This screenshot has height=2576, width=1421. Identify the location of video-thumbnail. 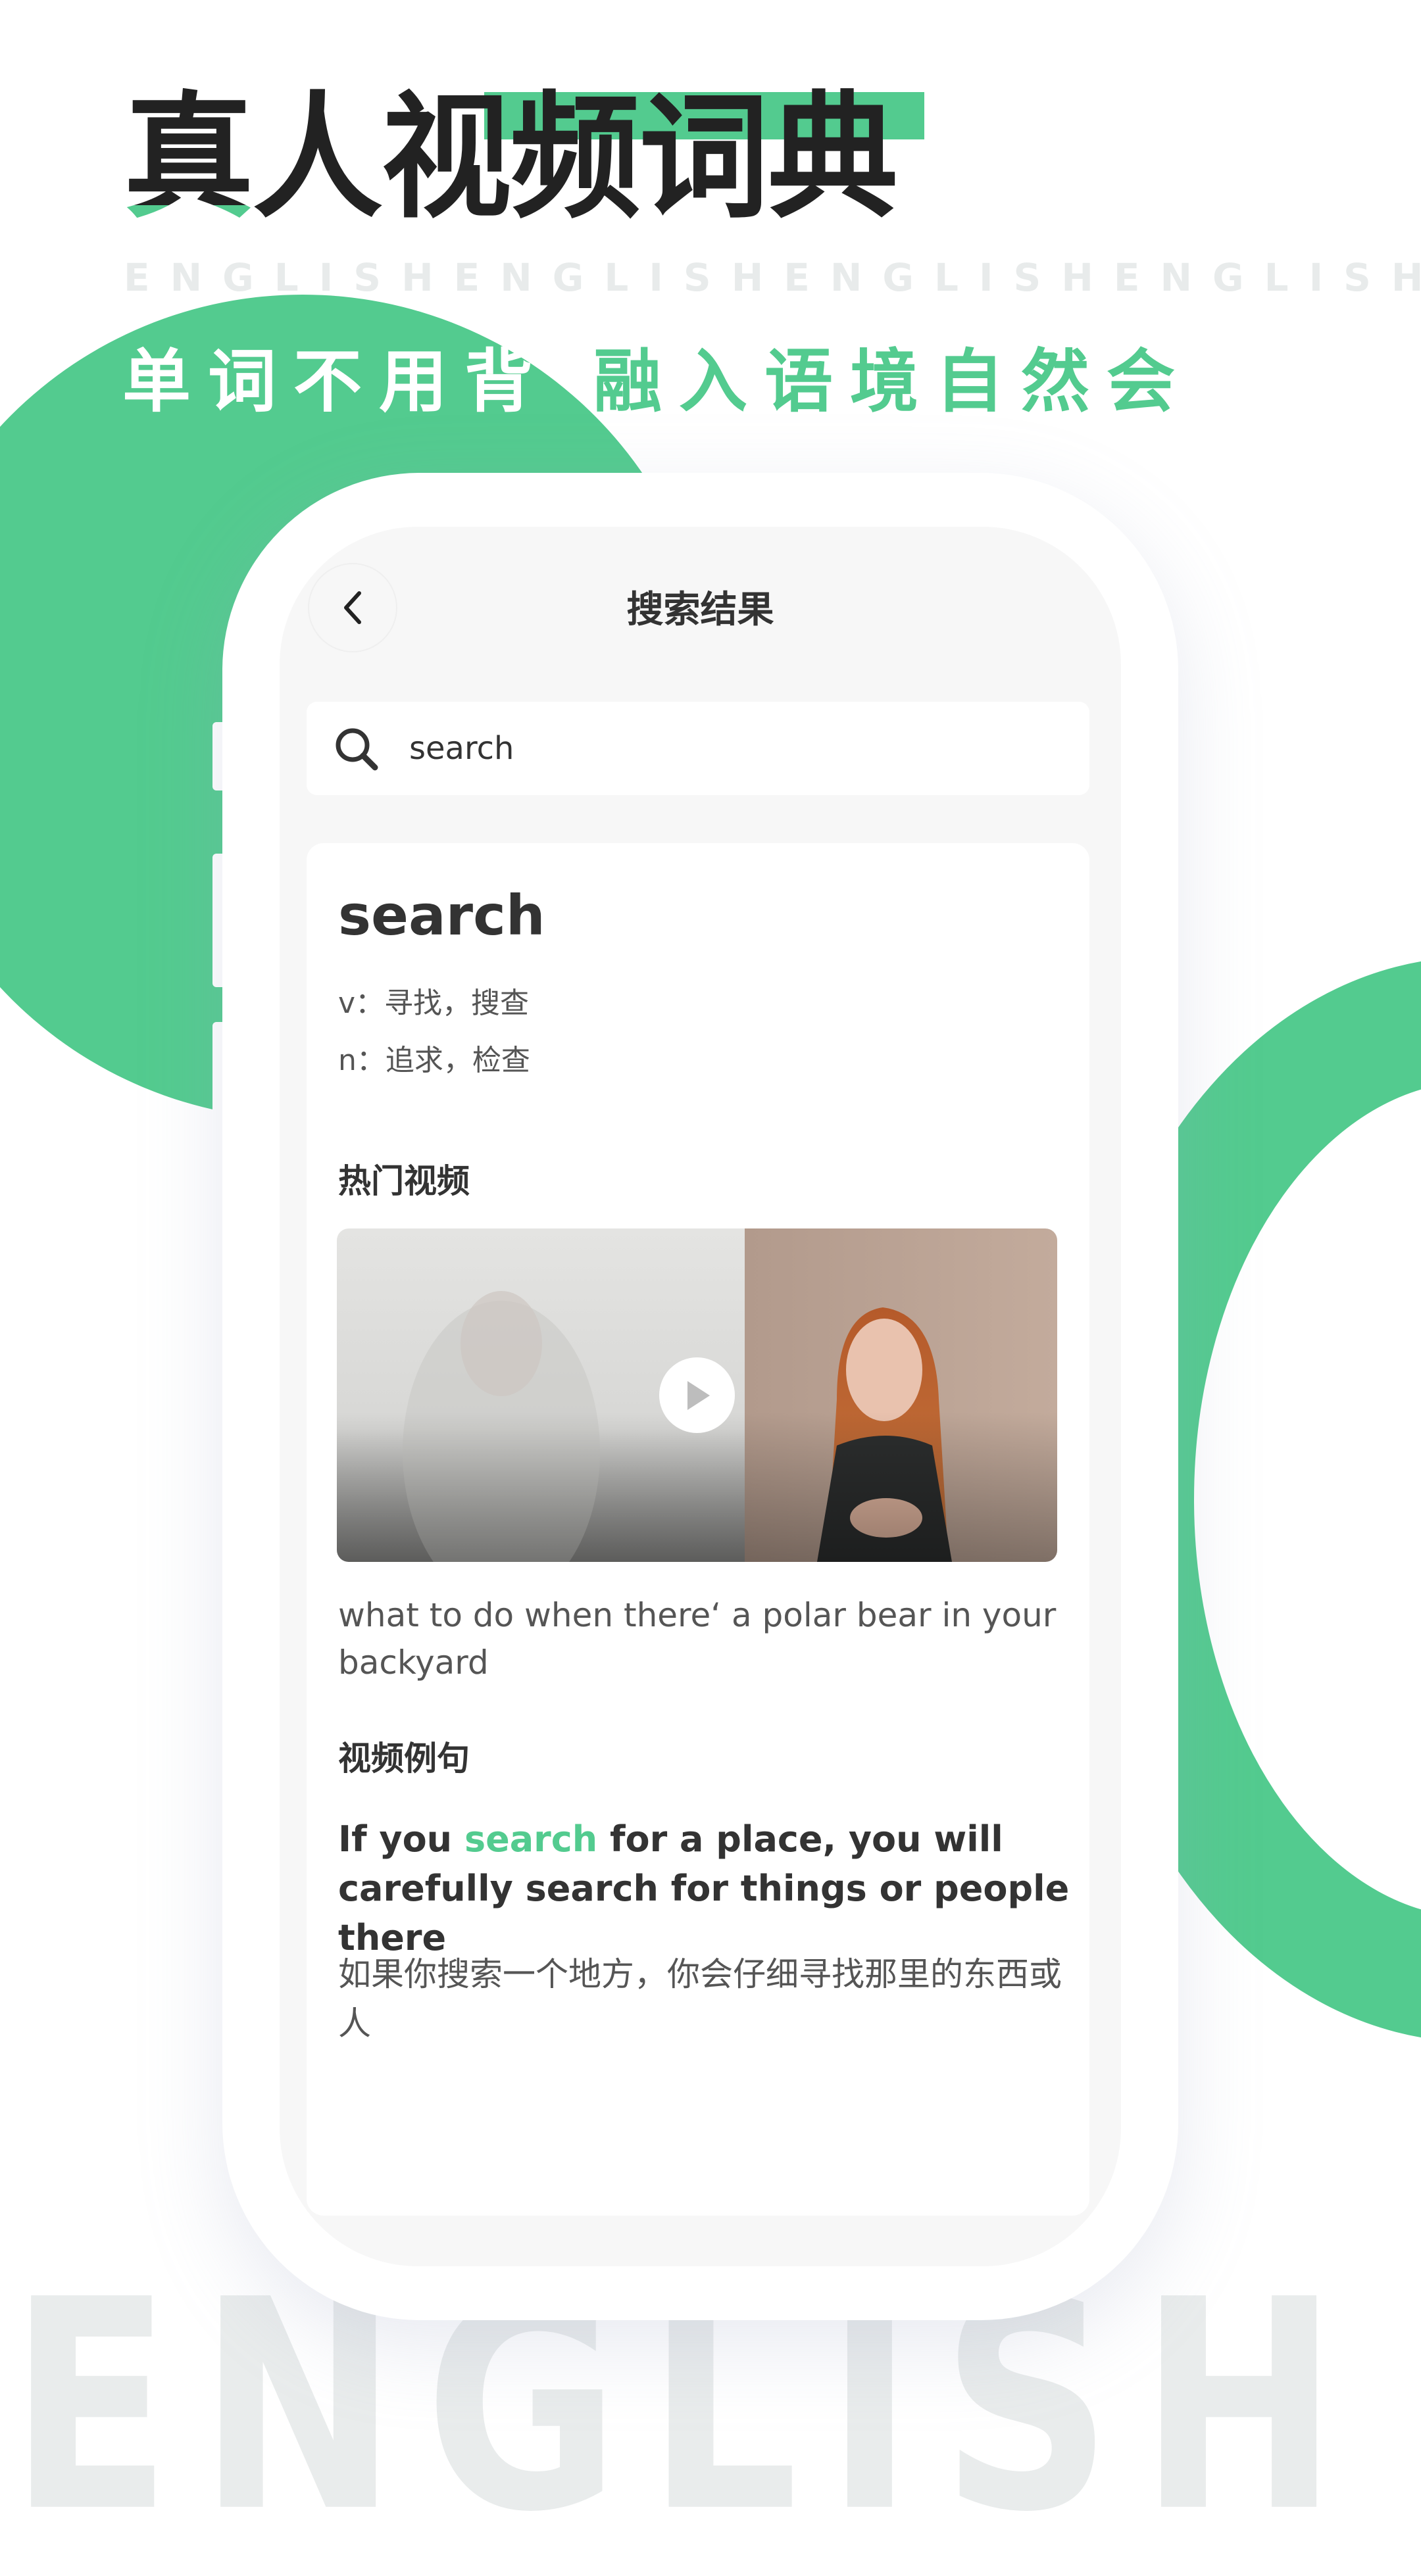
(697, 1395).